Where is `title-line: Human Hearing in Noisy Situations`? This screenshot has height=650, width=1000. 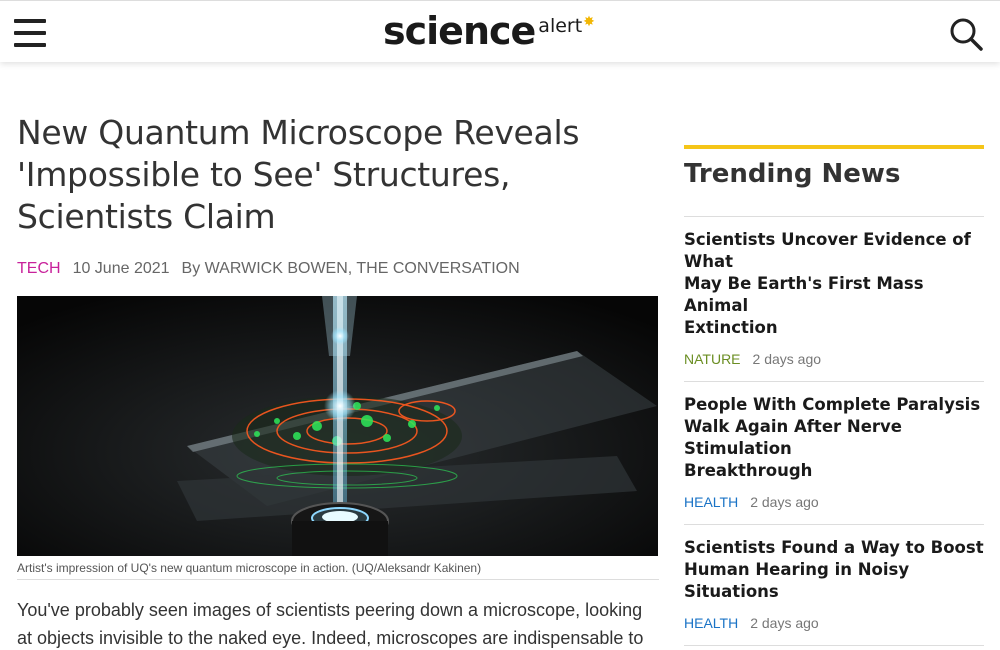
title-line: Human Hearing in Noisy Situations is located at coordinates (797, 580).